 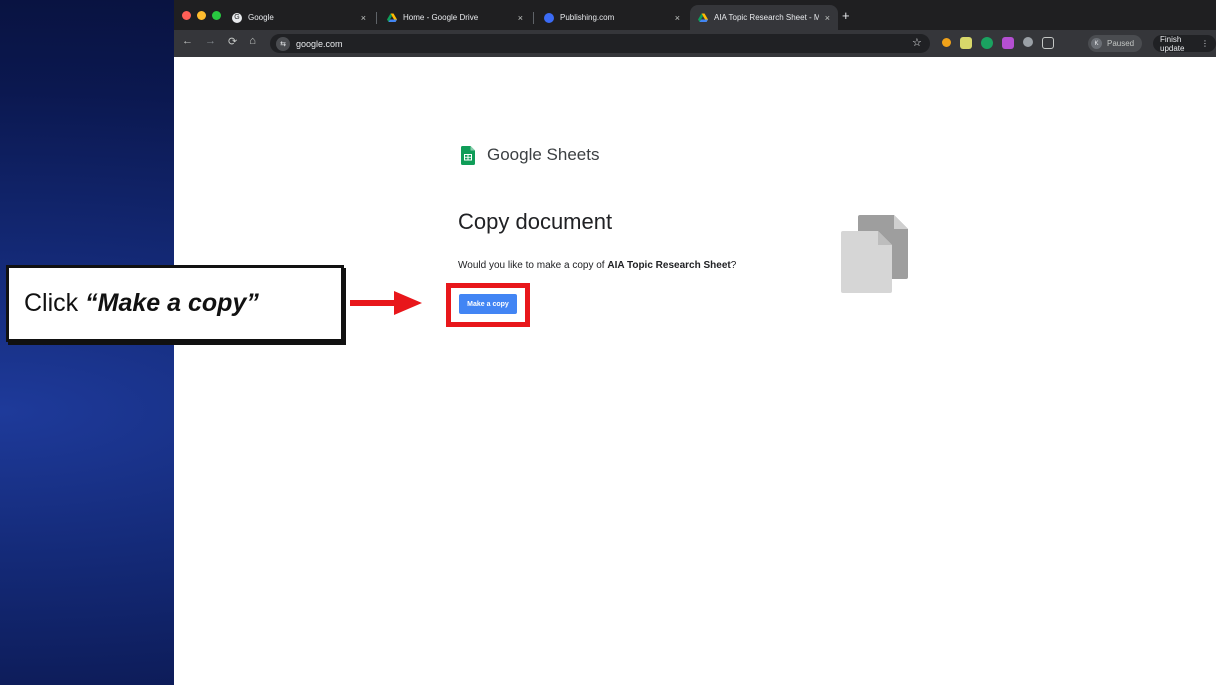 What do you see at coordinates (587, 17) in the screenshot?
I see `tab-title: Publishing.com` at bounding box center [587, 17].